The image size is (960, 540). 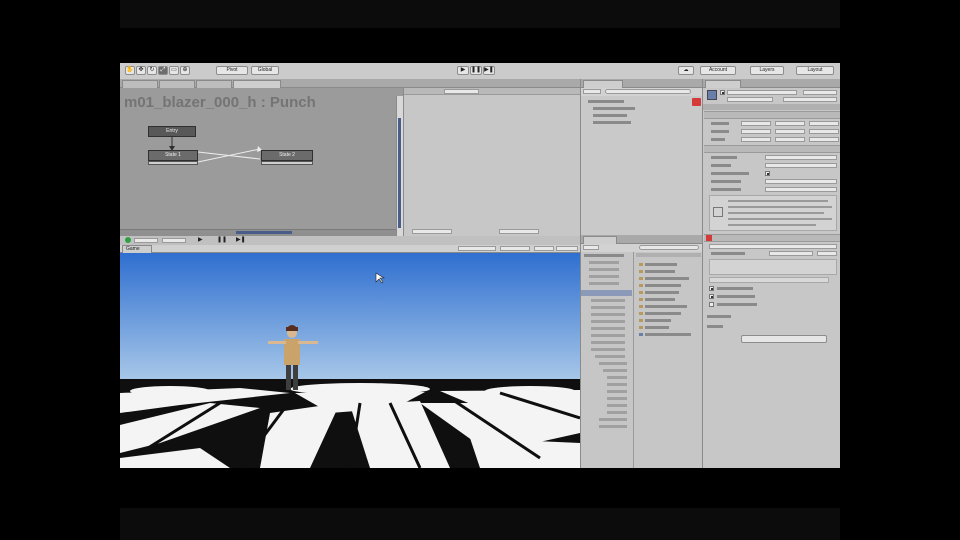 What do you see at coordinates (544, 248) in the screenshot?
I see `stats-toggle` at bounding box center [544, 248].